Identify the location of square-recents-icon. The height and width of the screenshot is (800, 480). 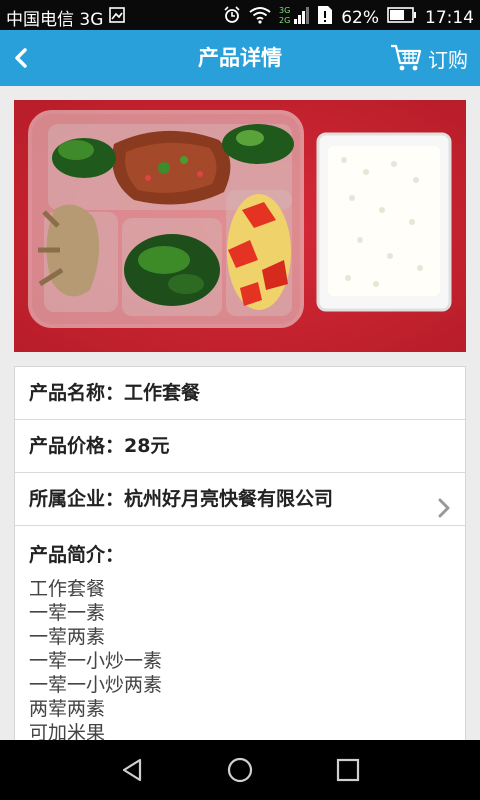
(348, 770).